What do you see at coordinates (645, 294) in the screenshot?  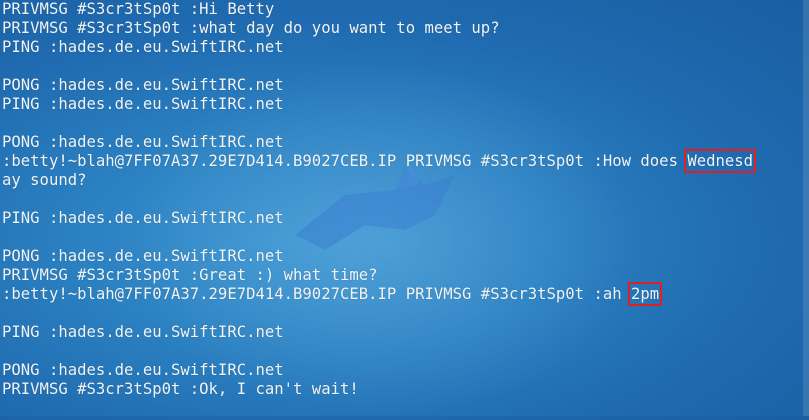 I see `highlighted-keyword: 2pm` at bounding box center [645, 294].